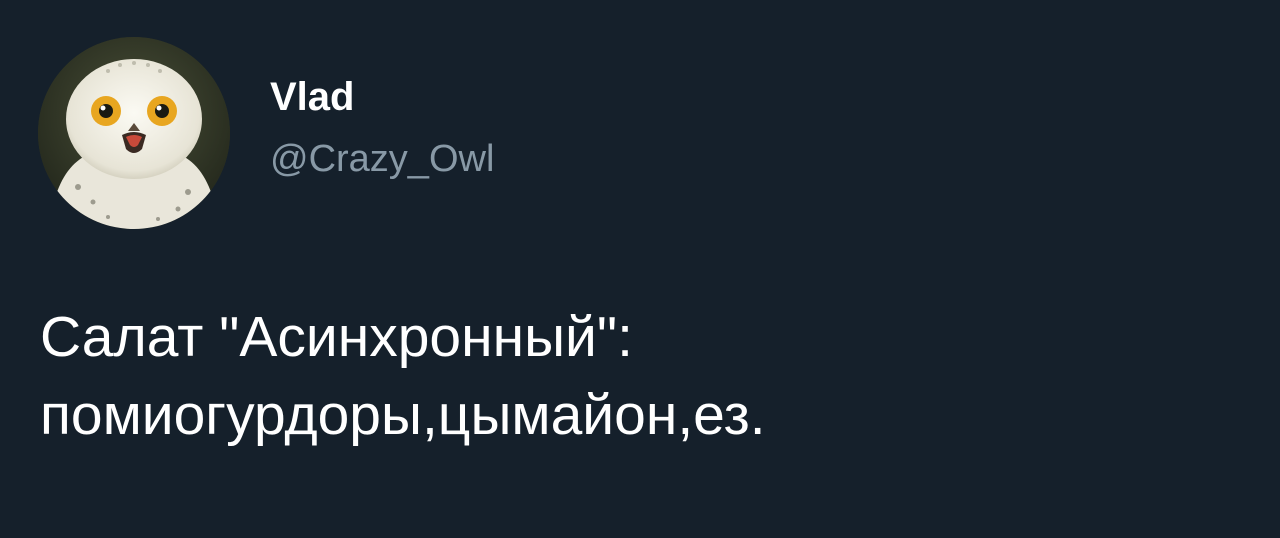 This screenshot has height=538, width=1280. What do you see at coordinates (382, 159) in the screenshot?
I see `user-handle: @Crazy_Owl` at bounding box center [382, 159].